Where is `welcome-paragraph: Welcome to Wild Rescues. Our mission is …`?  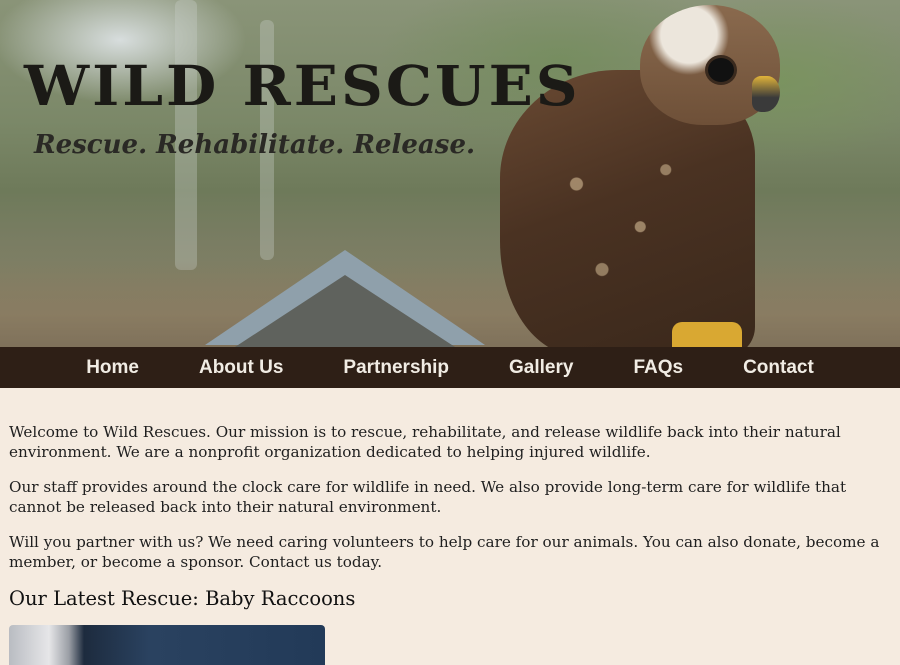 welcome-paragraph: Welcome to Wild Rescues. Our mission is … is located at coordinates (425, 442).